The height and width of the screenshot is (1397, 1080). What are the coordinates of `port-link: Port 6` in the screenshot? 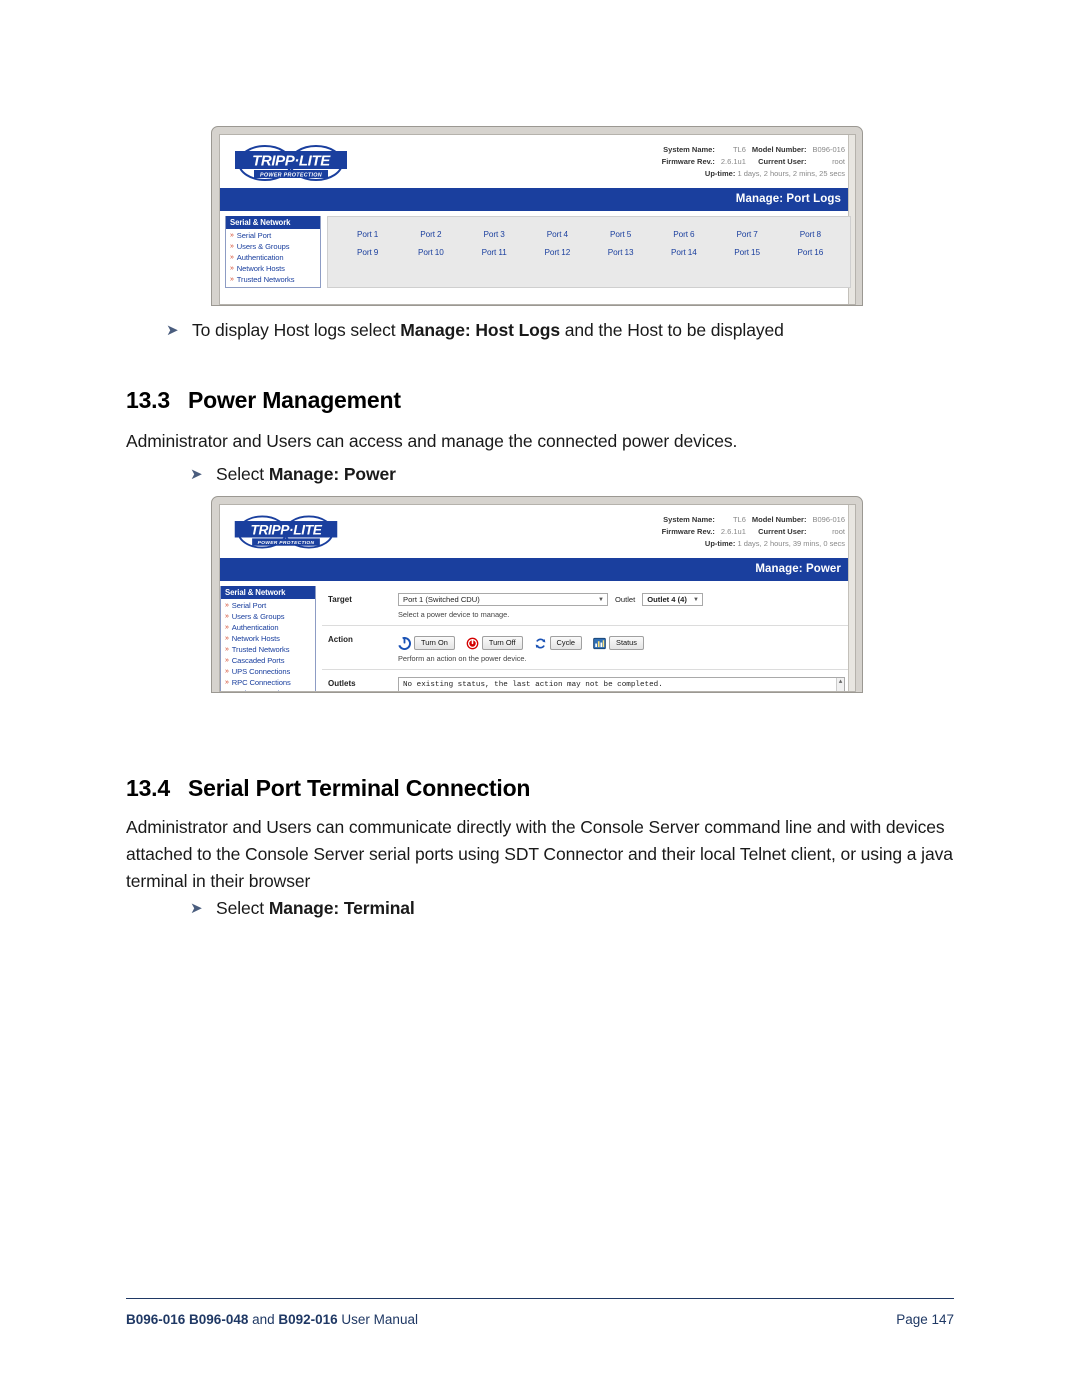 It's located at (683, 234).